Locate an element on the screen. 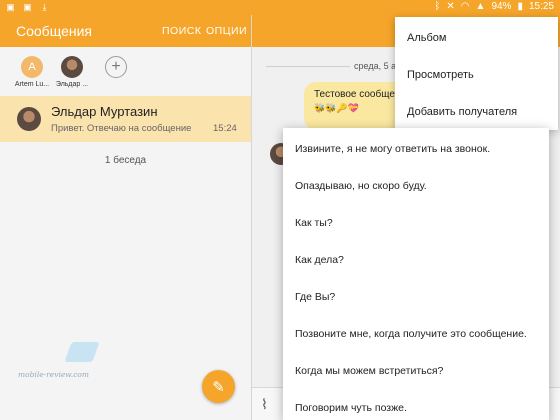 The width and height of the screenshot is (560, 420). menu-item-album: Альбом is located at coordinates (426, 38).